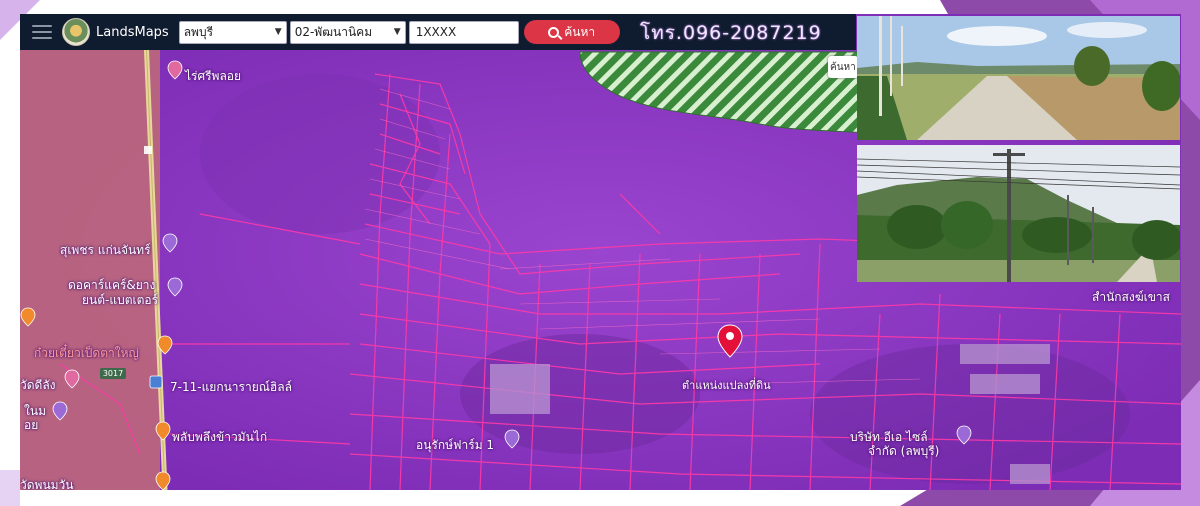 Image resolution: width=1200 pixels, height=506 pixels. I want to click on poi-label: ไร่ศรีพลอย, so click(213, 76).